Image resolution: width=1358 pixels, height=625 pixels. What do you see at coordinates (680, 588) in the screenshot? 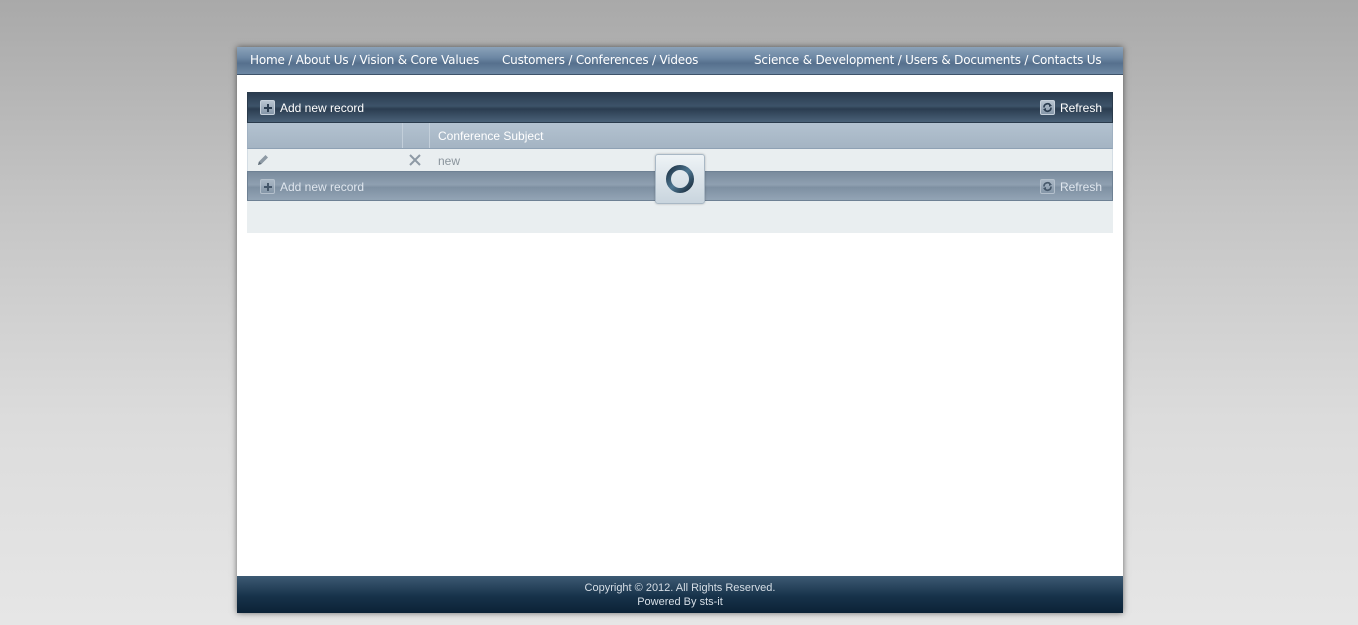
I see `copyright-text: Copyright © 2012. All Rights Reserved.` at bounding box center [680, 588].